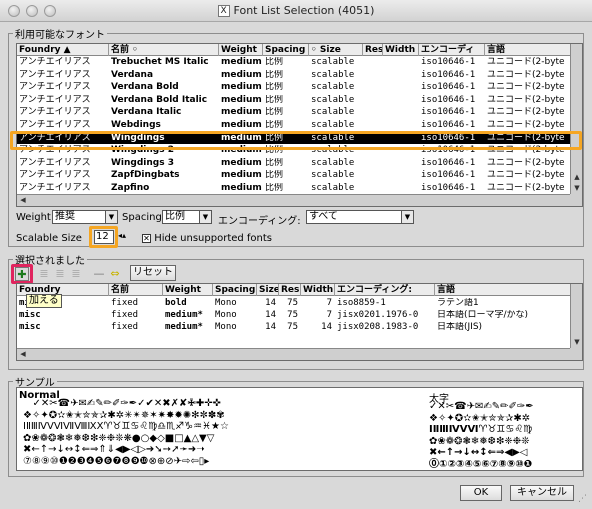 This screenshot has width=592, height=509. What do you see at coordinates (122, 403) in the screenshot?
I see `normal-glyph-line: ✓✕✂☎✈✉✍✎✏✐✑✒✓✔✕✖✗✘✙✚✛✜` at bounding box center [122, 403].